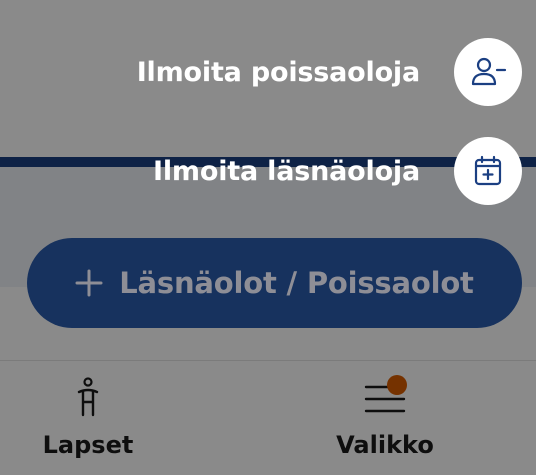  I want to click on calendar-add-icon, so click(488, 170).